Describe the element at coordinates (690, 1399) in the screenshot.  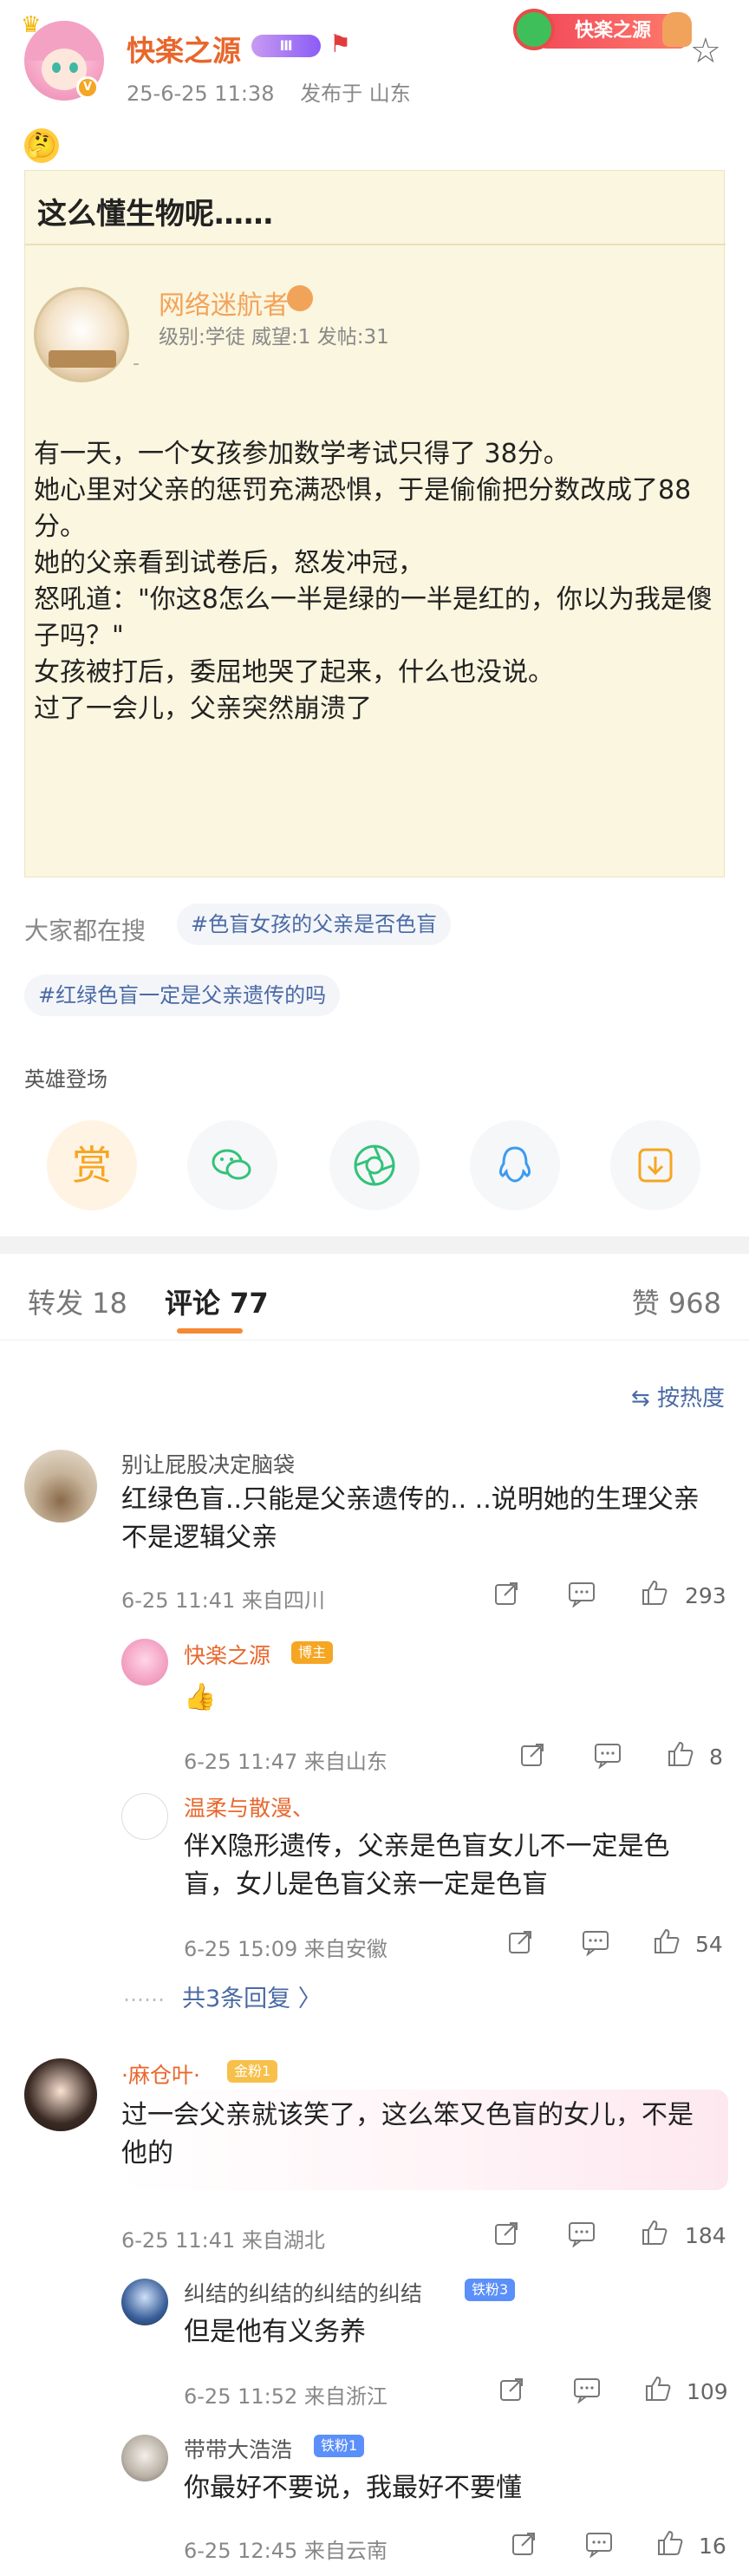
I see `sort-label: 按热度` at that location.